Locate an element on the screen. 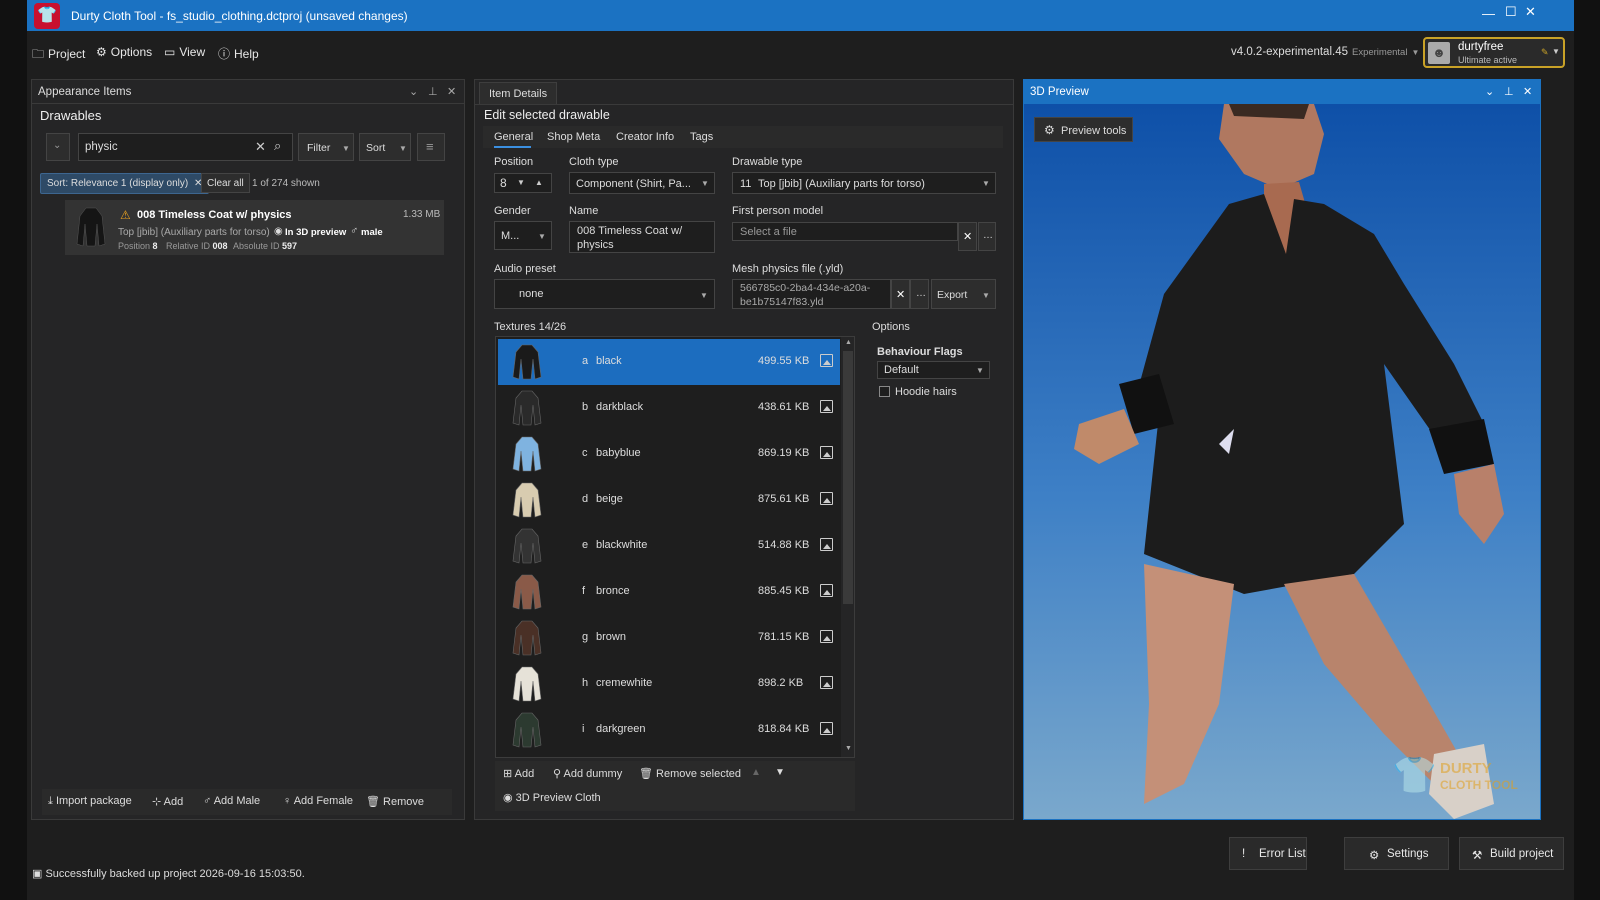  panel-title: Appearance Items is located at coordinates (85, 92).